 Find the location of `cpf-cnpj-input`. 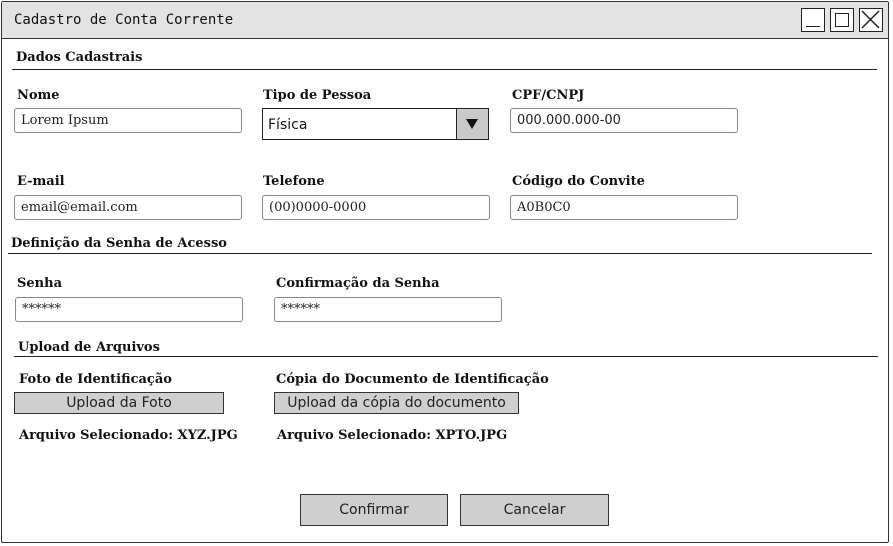

cpf-cnpj-input is located at coordinates (624, 120).